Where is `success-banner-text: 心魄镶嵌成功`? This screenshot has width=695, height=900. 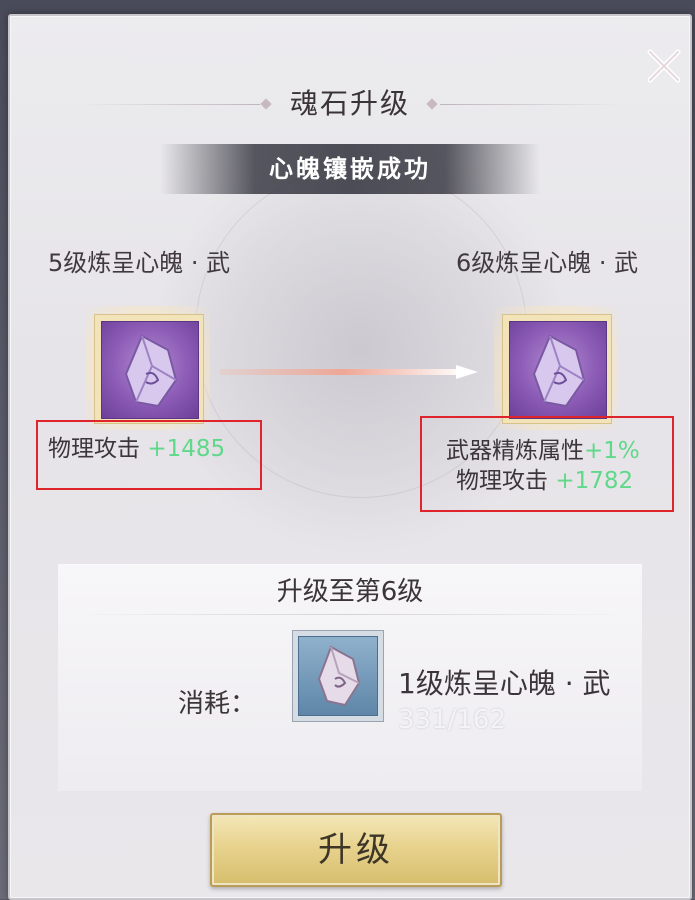 success-banner-text: 心魄镶嵌成功 is located at coordinates (350, 169).